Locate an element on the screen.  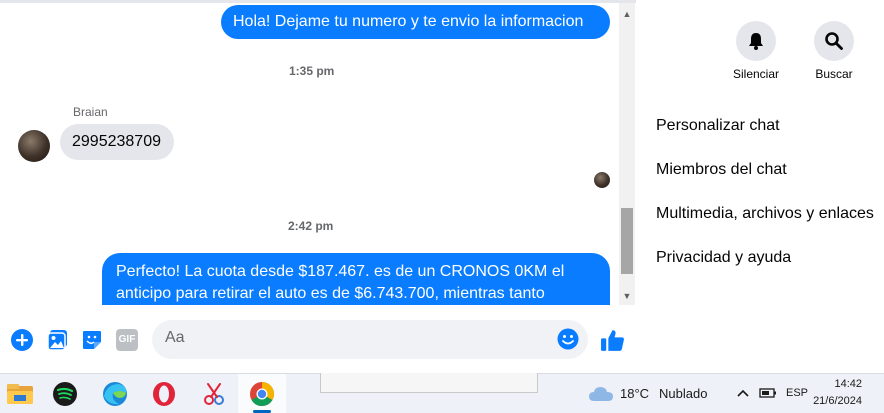
spotify-icon is located at coordinates (65, 394).